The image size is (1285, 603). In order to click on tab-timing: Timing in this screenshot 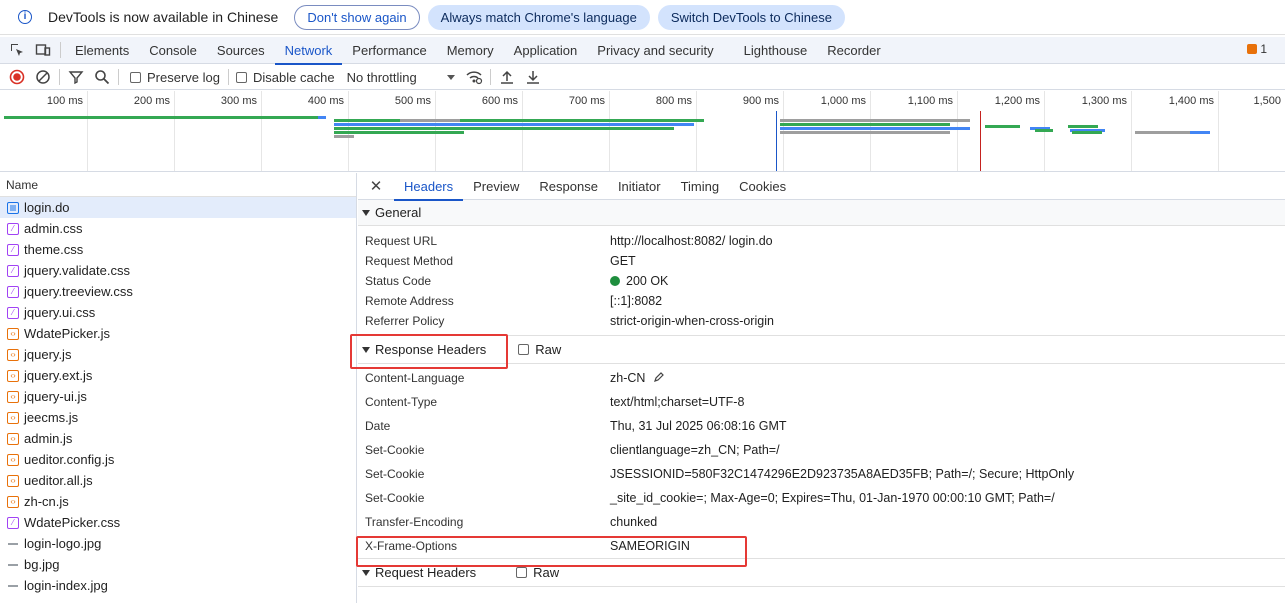, I will do `click(700, 186)`.